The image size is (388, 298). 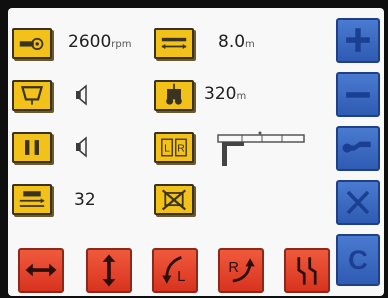 I want to click on minus-button, so click(x=358, y=94).